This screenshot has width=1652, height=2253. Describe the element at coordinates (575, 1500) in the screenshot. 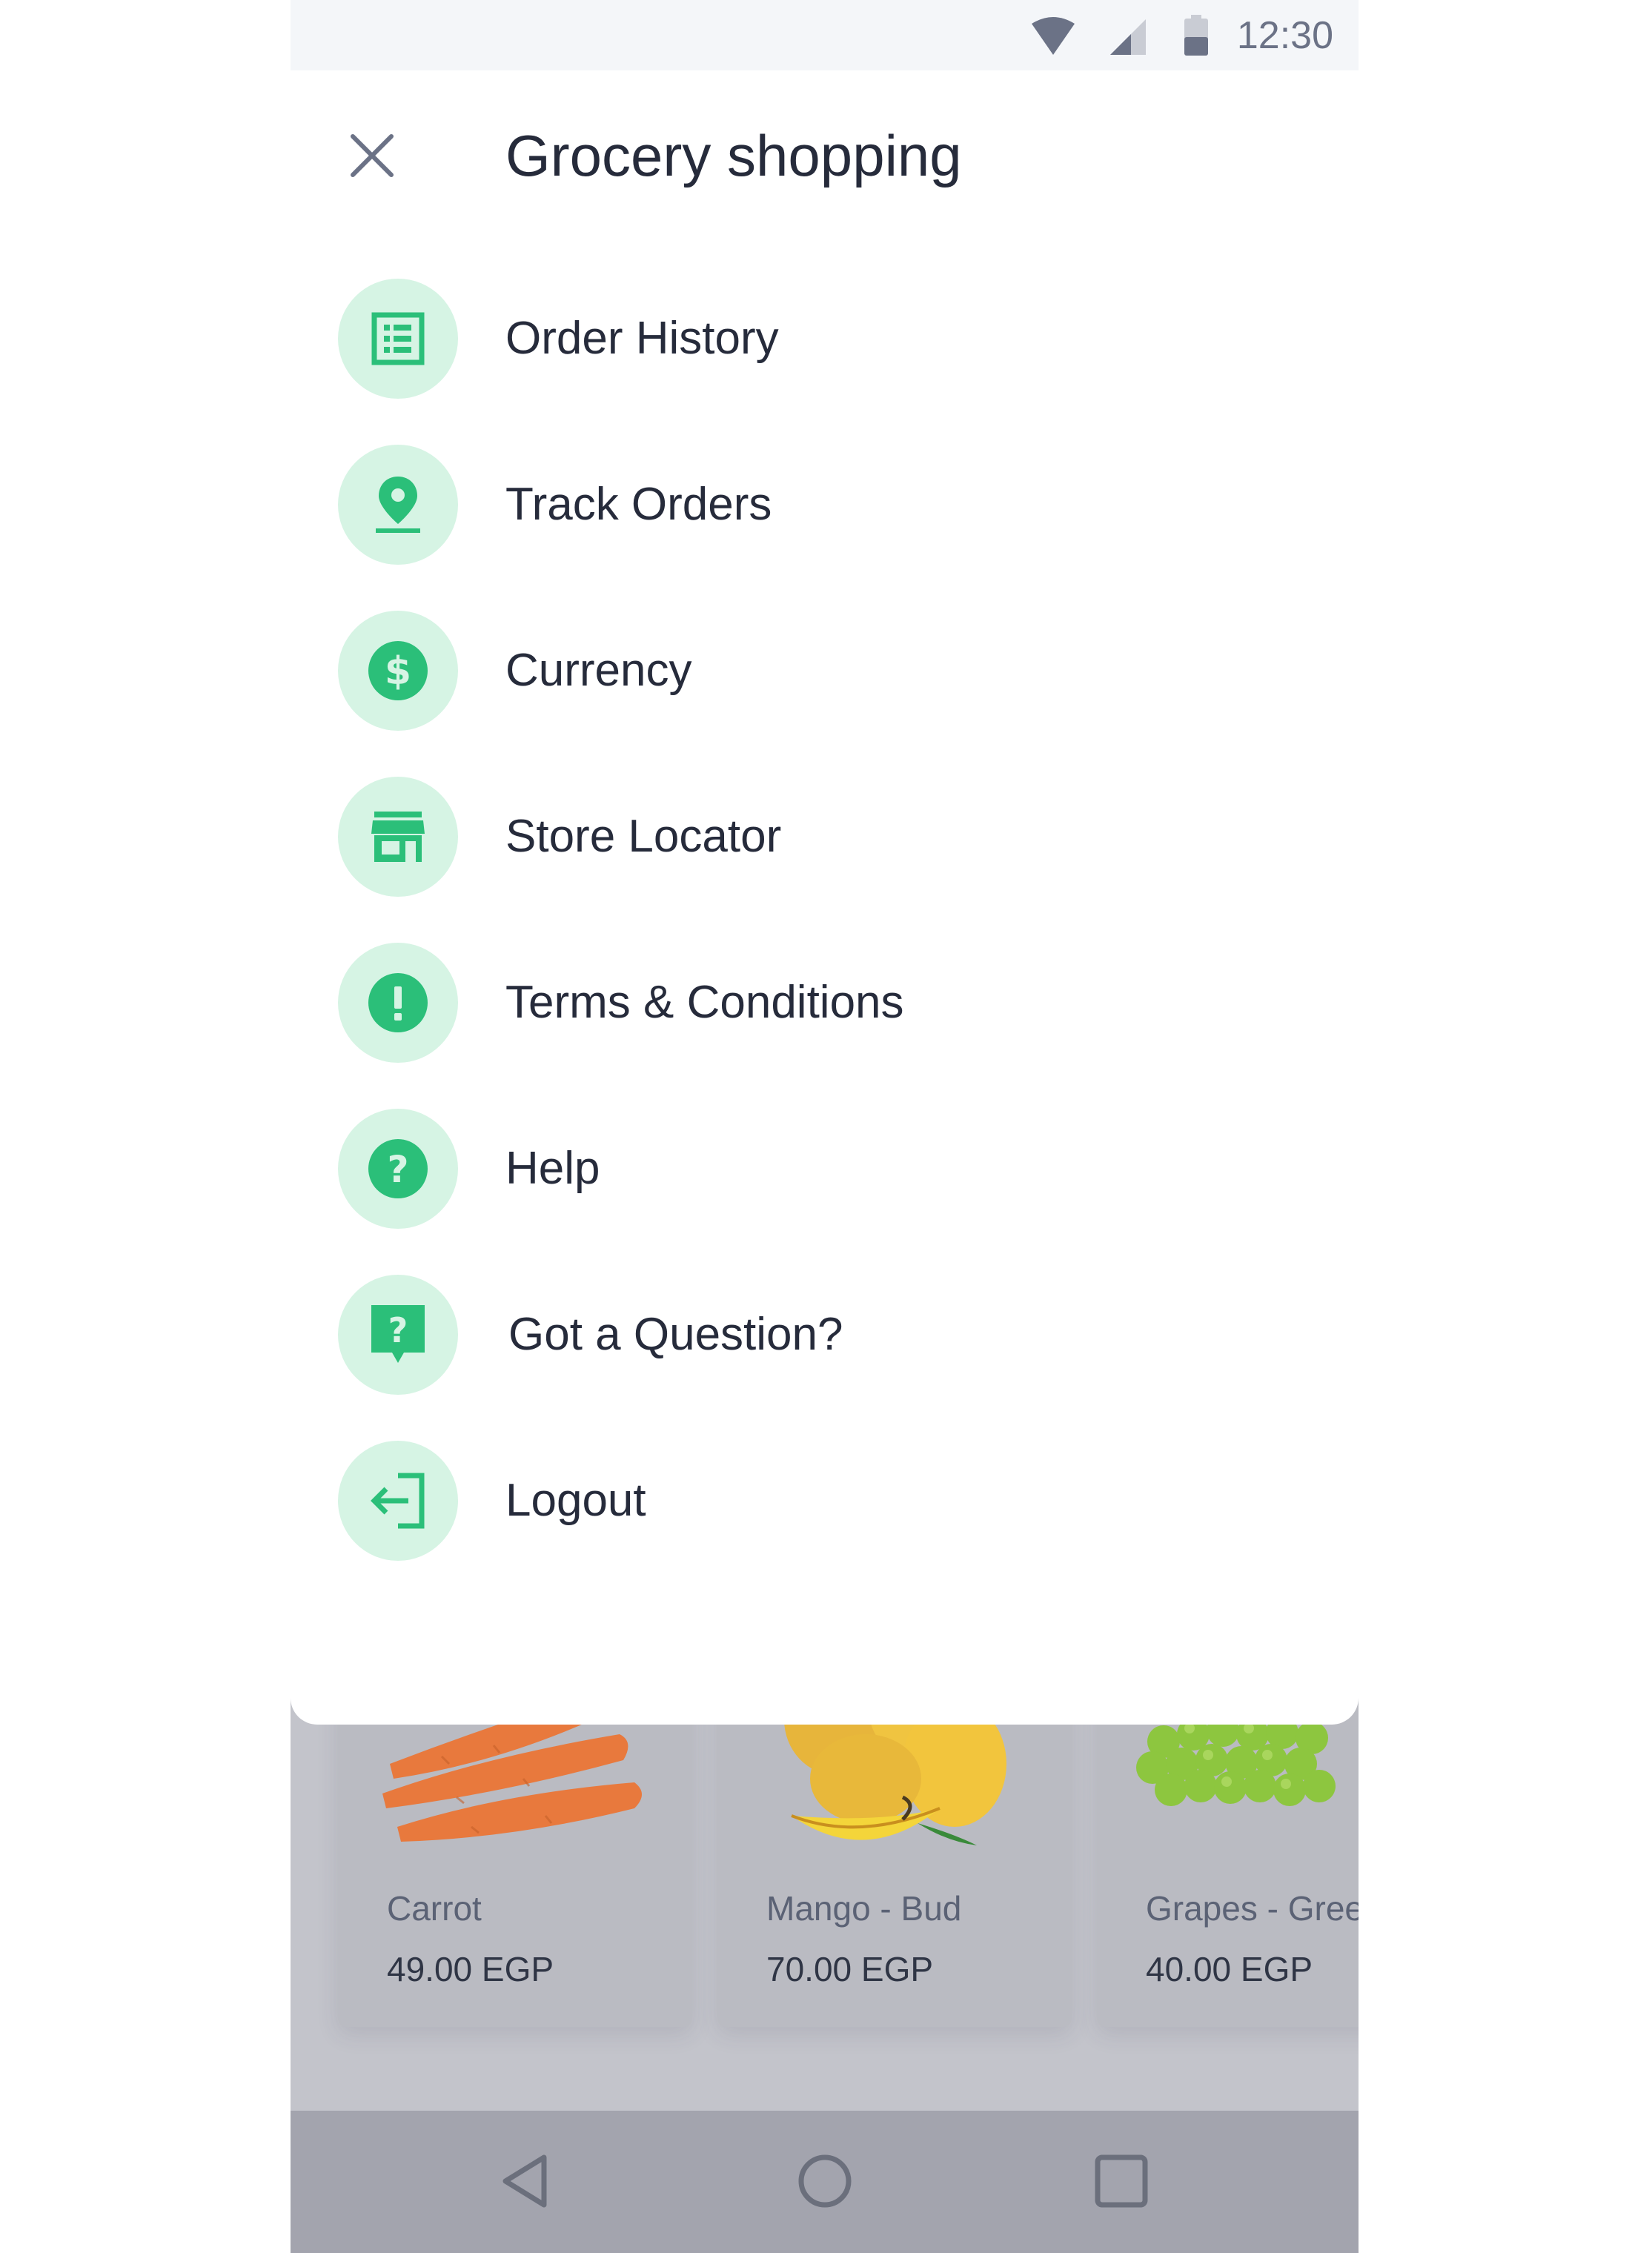

I see `menu-item-label: Logout` at that location.